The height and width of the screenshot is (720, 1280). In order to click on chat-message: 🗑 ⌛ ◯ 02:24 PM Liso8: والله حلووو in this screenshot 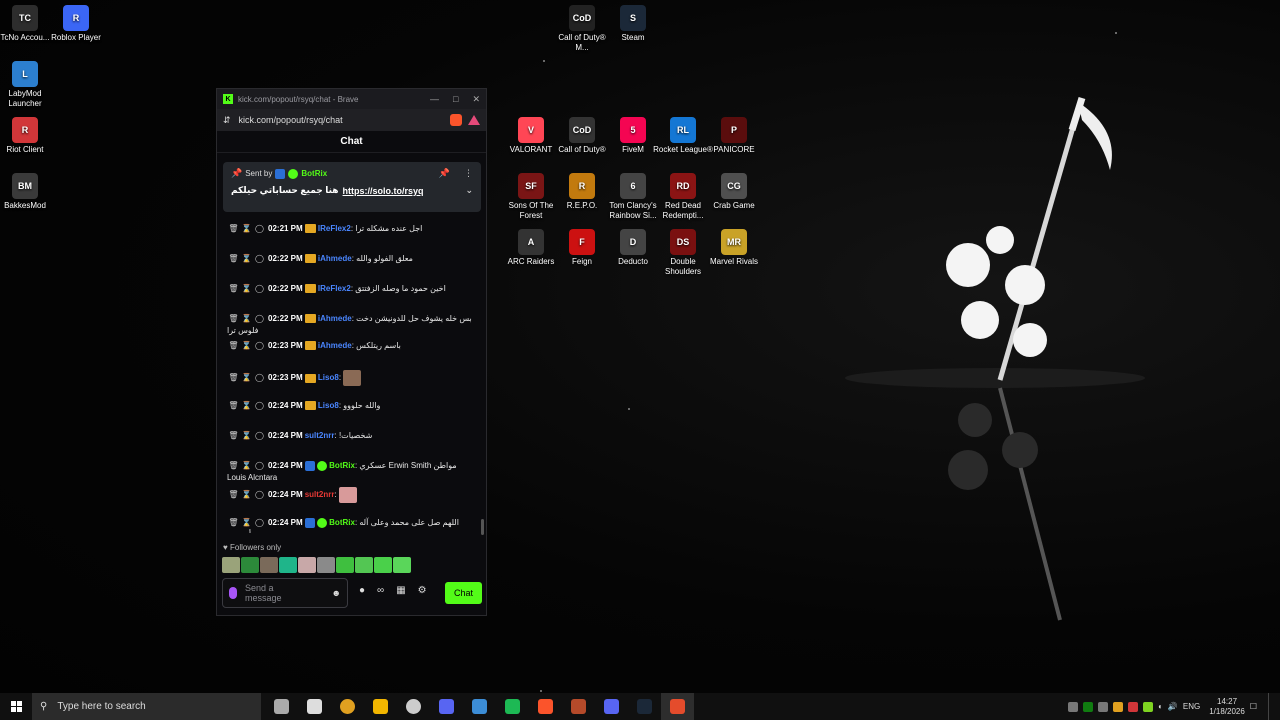, I will do `click(350, 411)`.